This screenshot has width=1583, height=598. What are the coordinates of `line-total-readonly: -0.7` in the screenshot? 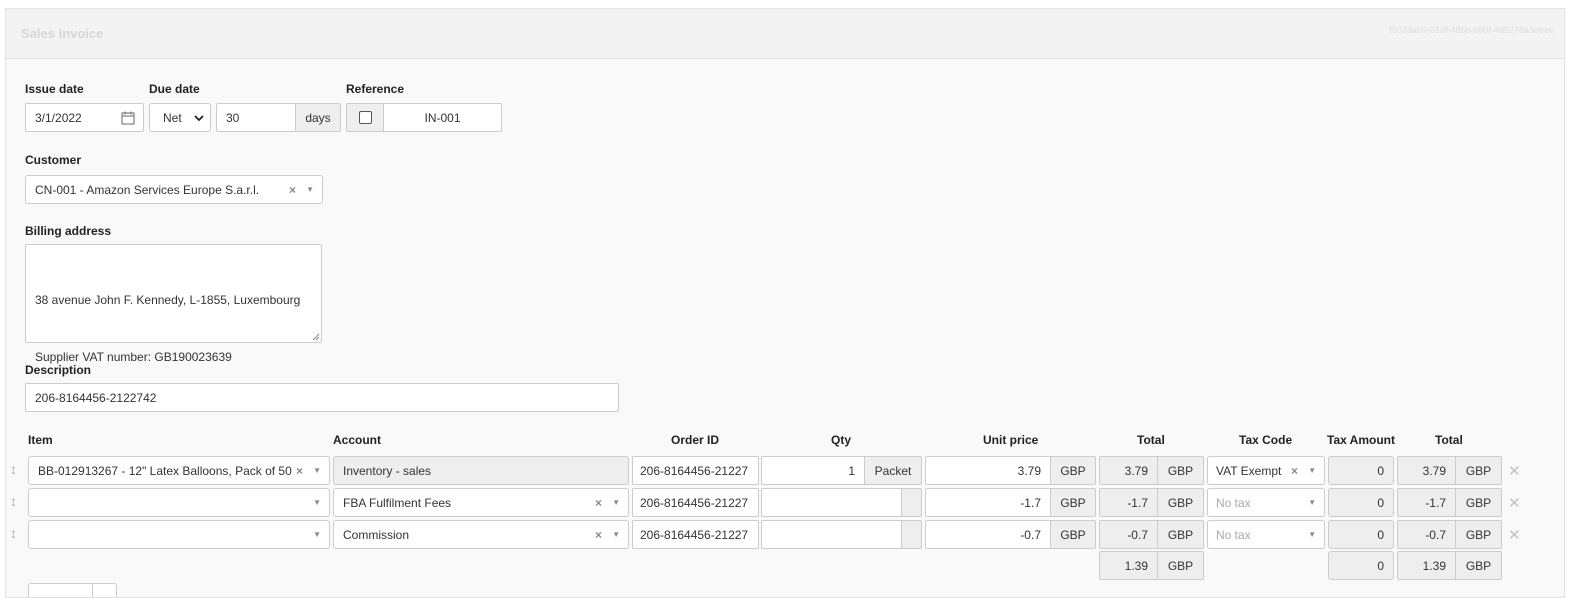 It's located at (1128, 534).